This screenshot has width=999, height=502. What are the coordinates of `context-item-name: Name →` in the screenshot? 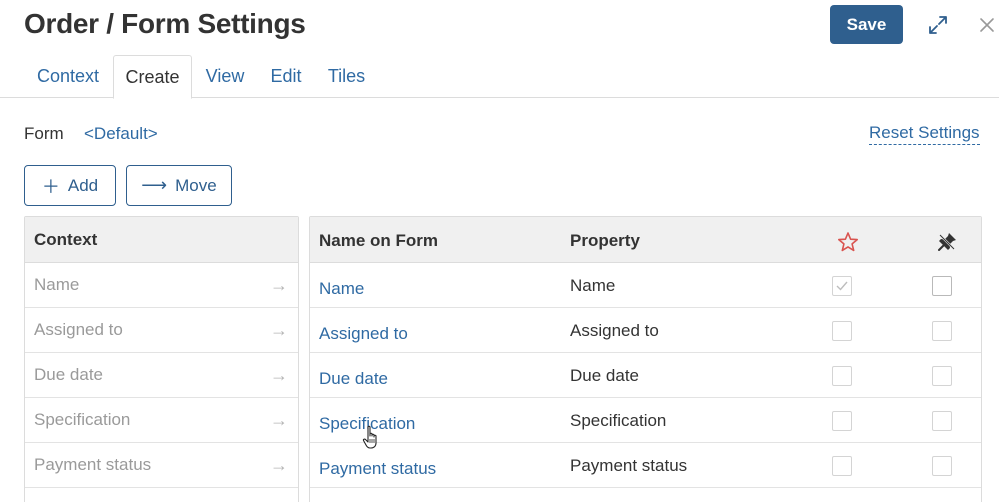 It's located at (161, 285).